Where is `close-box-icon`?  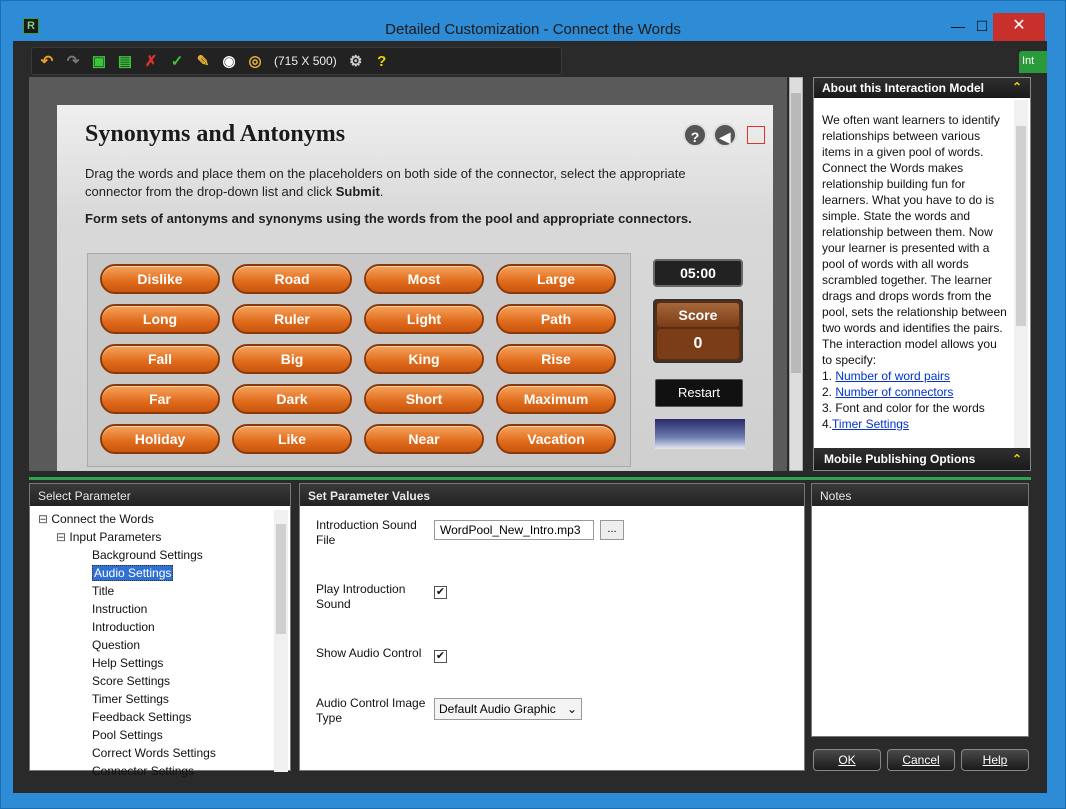
close-box-icon is located at coordinates (756, 135).